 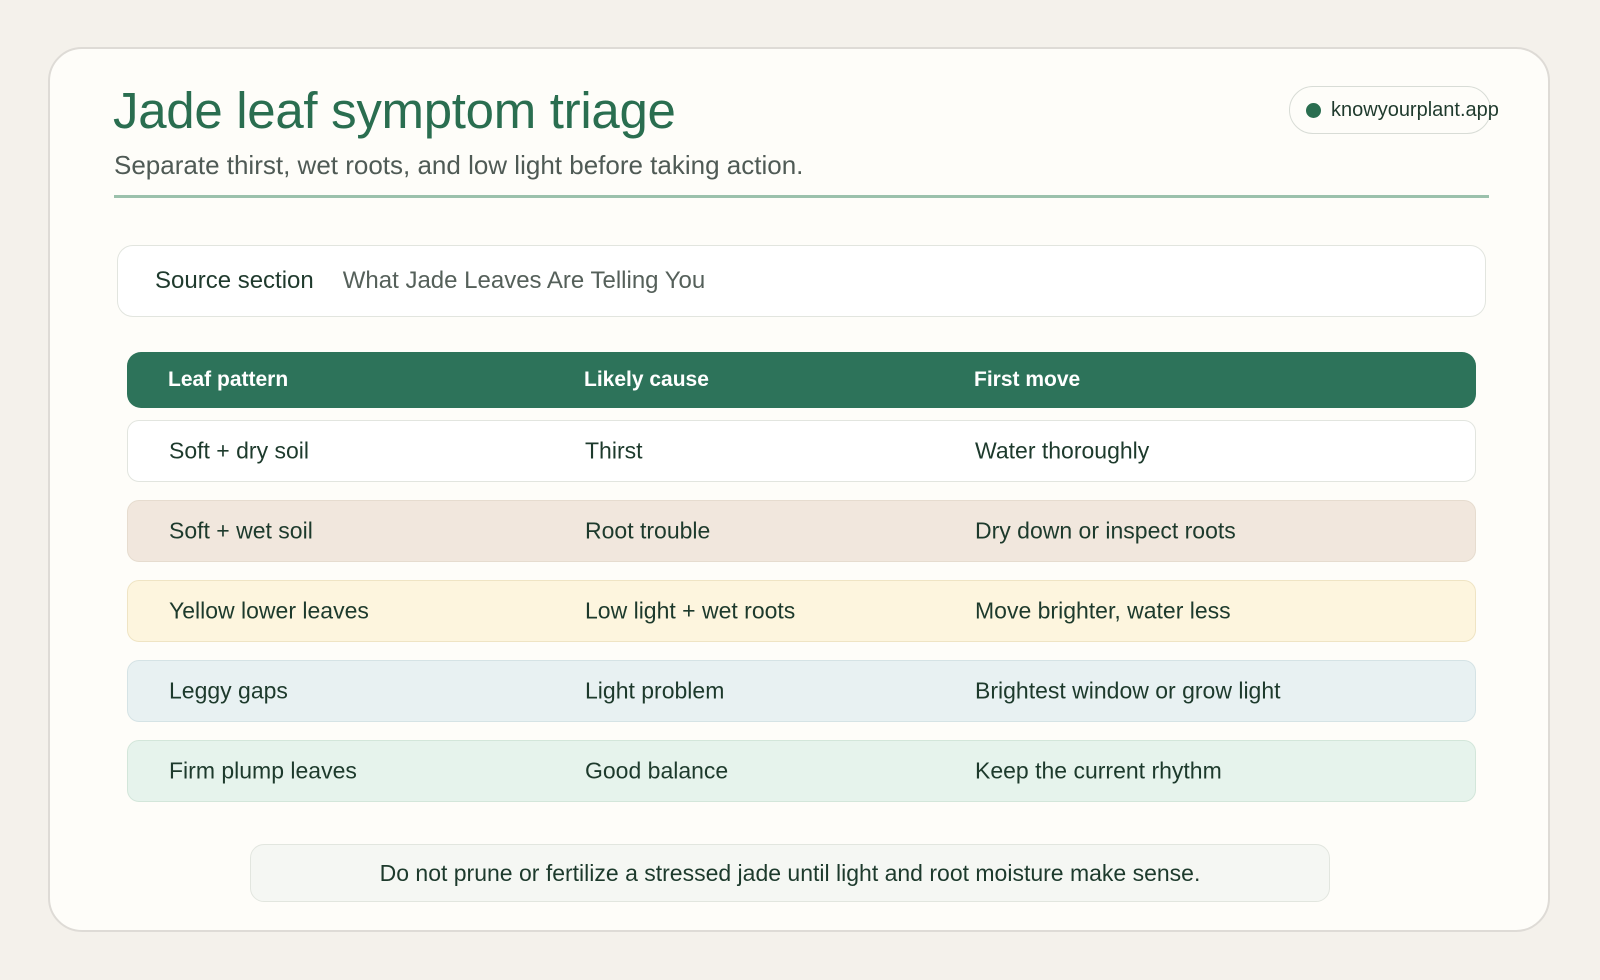 I want to click on leaf-pattern-cell: Soft + wet soil, so click(x=241, y=530).